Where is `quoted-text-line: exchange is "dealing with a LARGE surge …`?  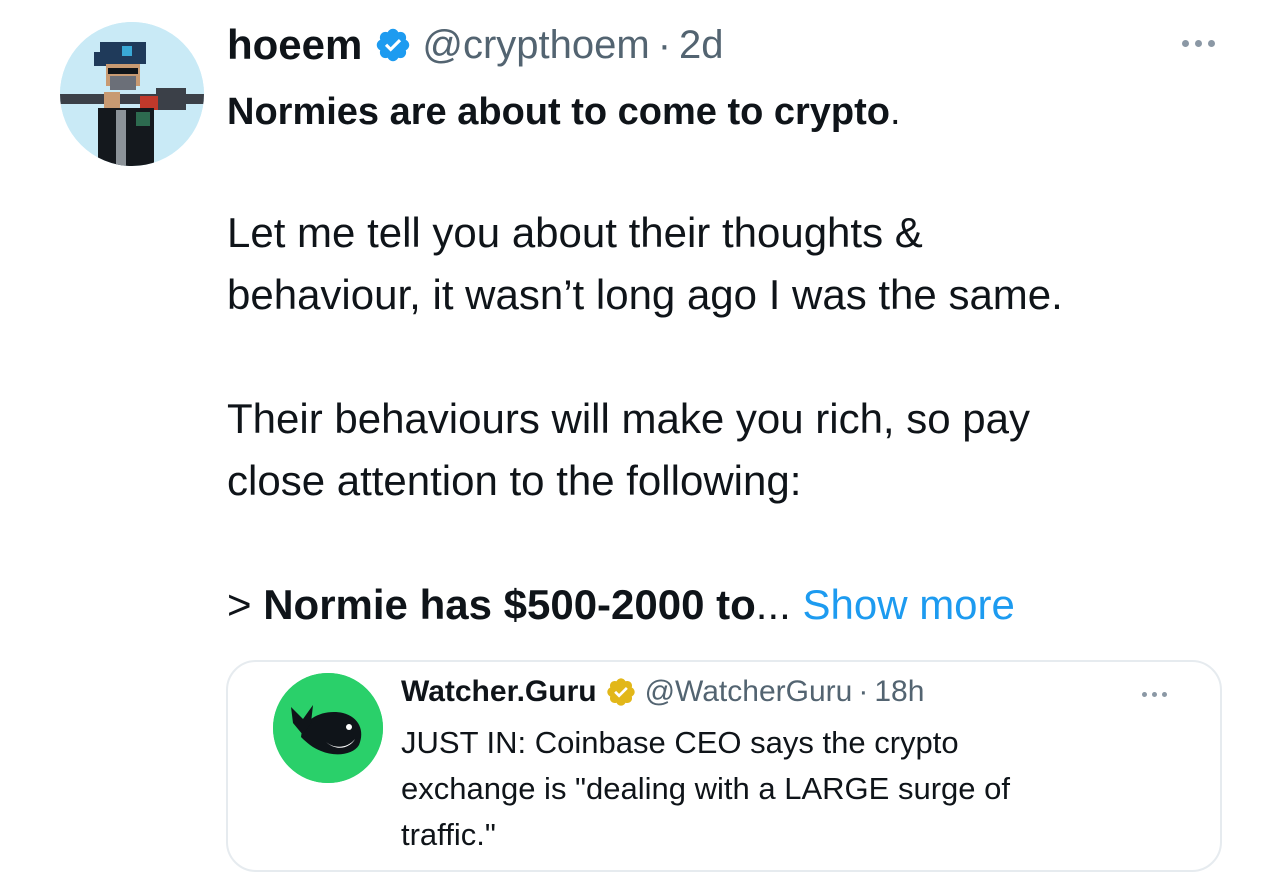 quoted-text-line: exchange is "dealing with a LARGE surge … is located at coordinates (705, 788).